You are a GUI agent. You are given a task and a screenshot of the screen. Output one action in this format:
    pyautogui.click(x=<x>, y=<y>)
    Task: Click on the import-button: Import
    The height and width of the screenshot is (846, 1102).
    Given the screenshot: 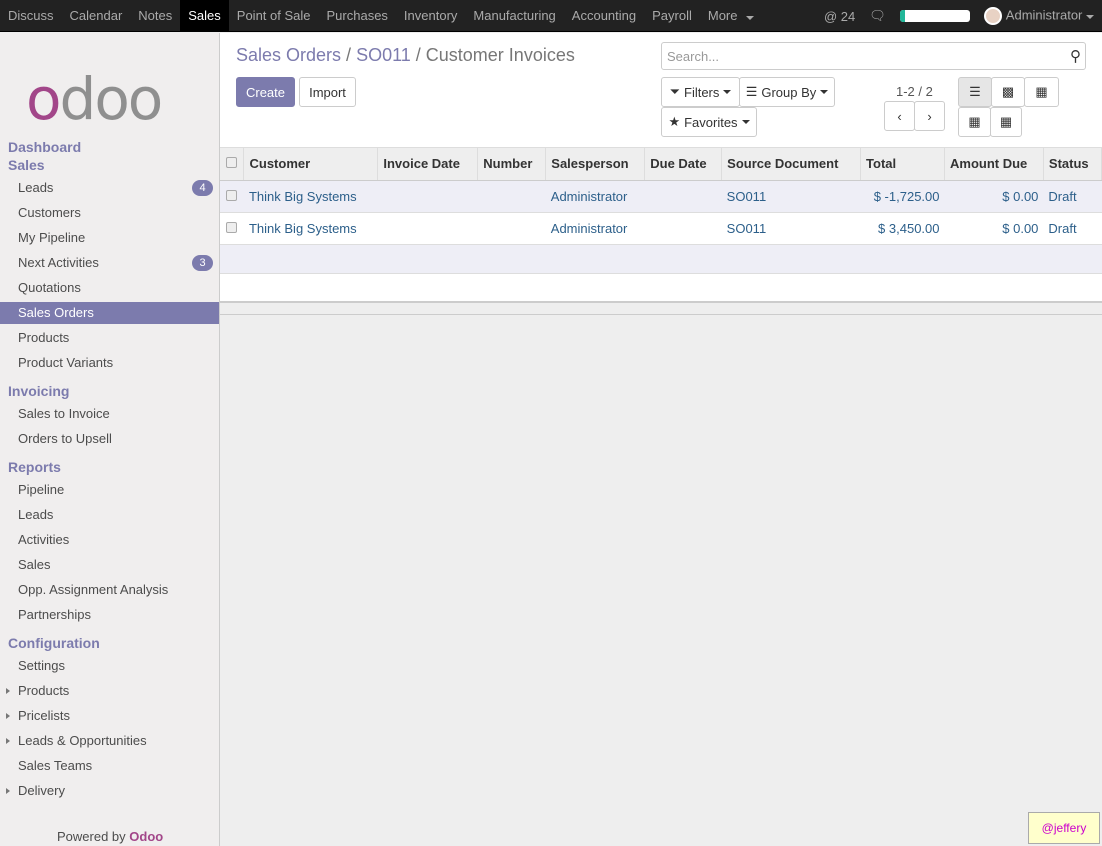 What is the action you would take?
    pyautogui.click(x=327, y=92)
    